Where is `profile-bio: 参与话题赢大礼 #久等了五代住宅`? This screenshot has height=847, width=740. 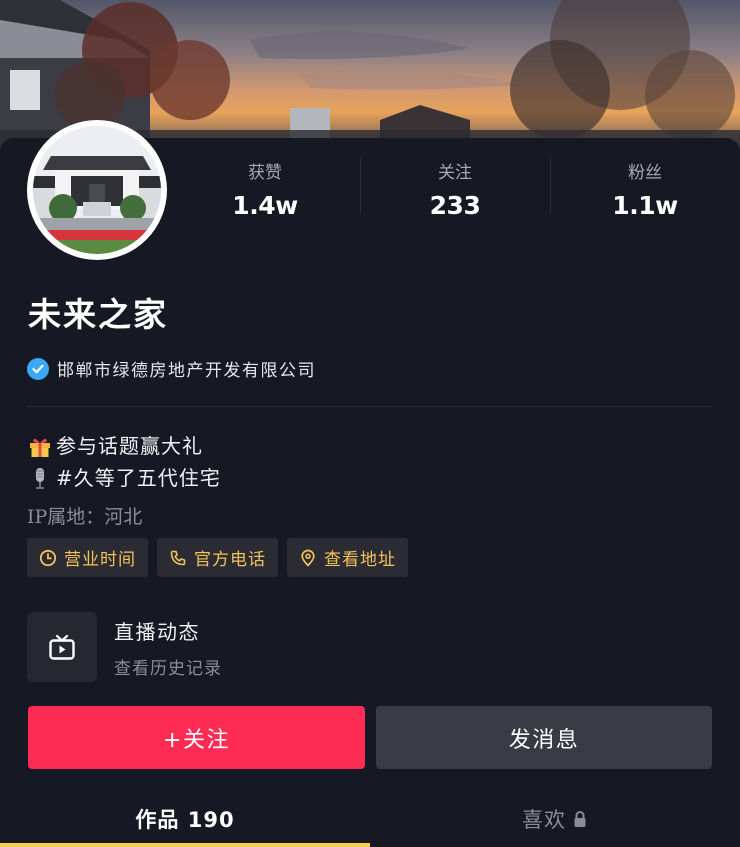
profile-bio: 参与话题赢大礼 #久等了五代住宅 is located at coordinates (124, 462).